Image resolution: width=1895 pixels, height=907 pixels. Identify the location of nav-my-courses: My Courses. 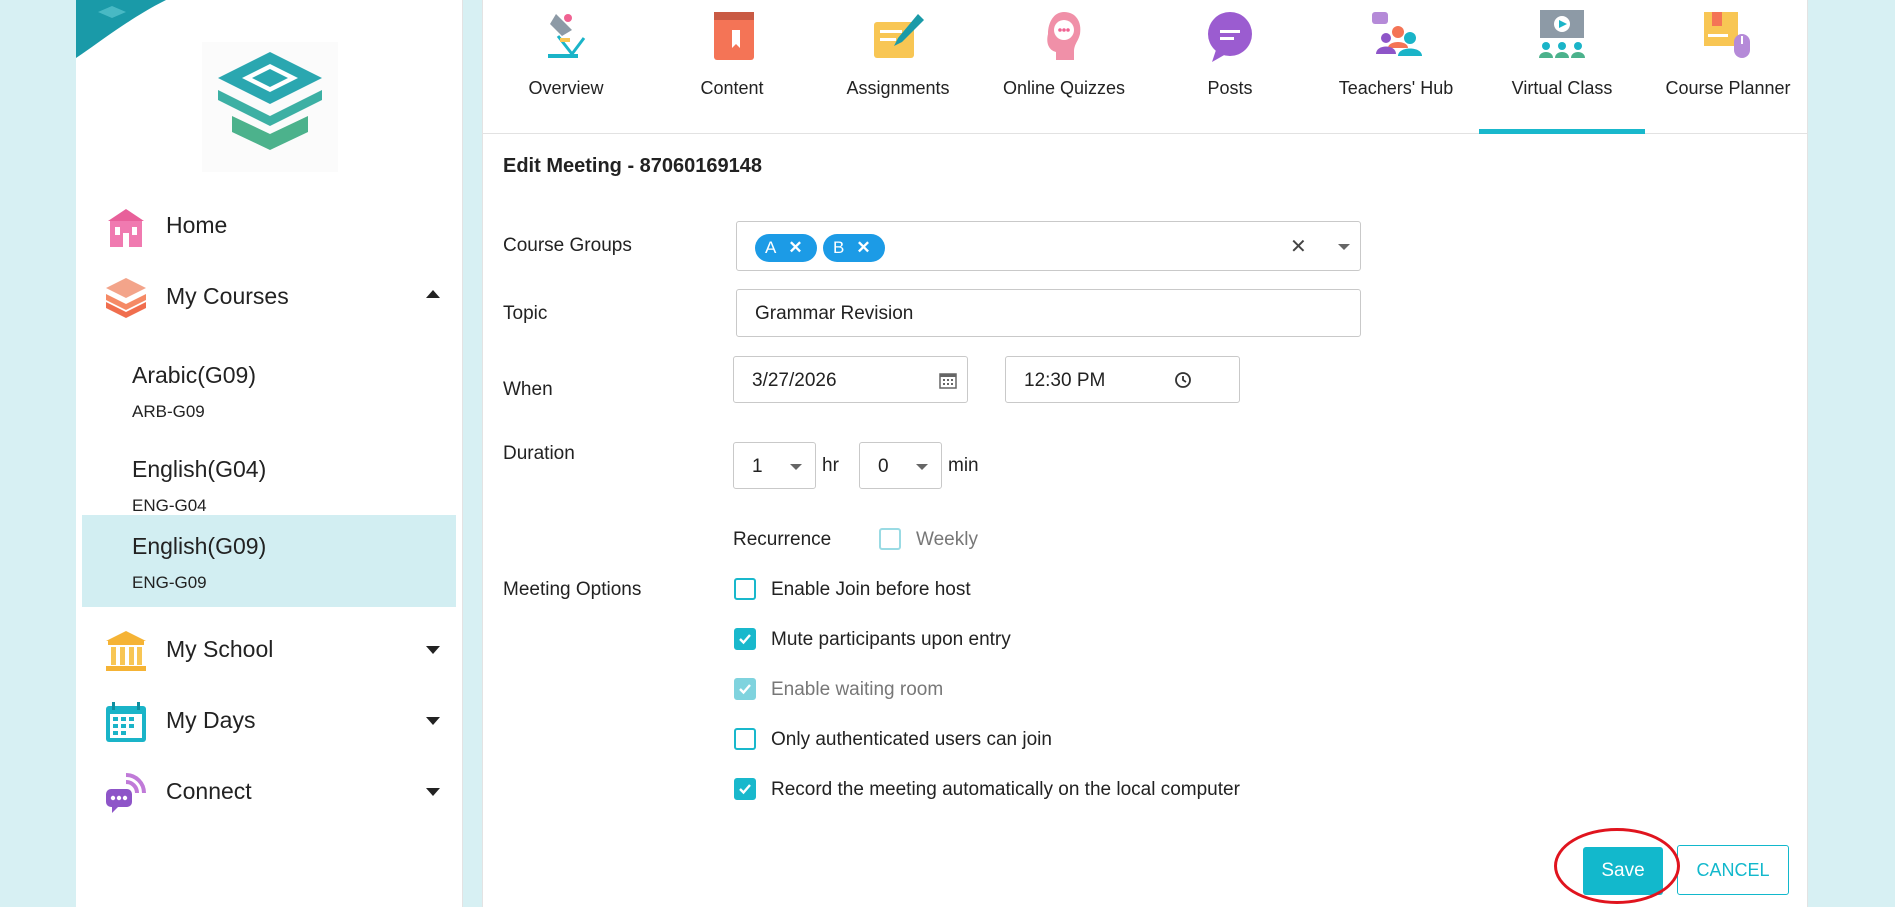
(269, 296).